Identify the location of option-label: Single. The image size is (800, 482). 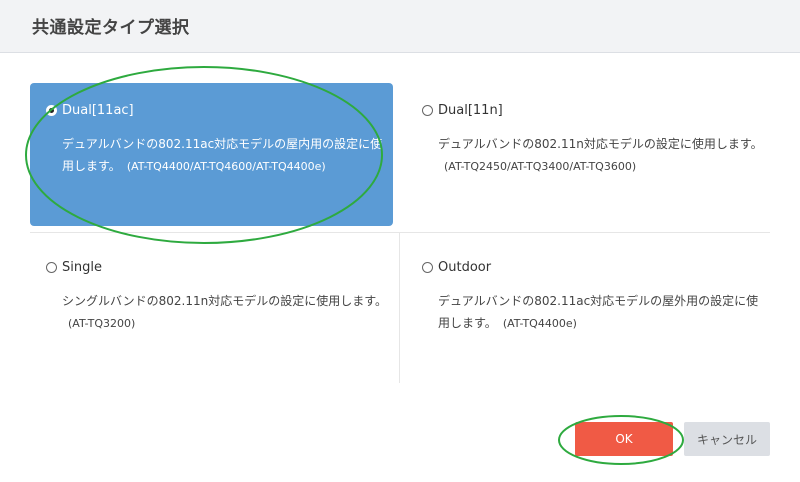
(82, 267).